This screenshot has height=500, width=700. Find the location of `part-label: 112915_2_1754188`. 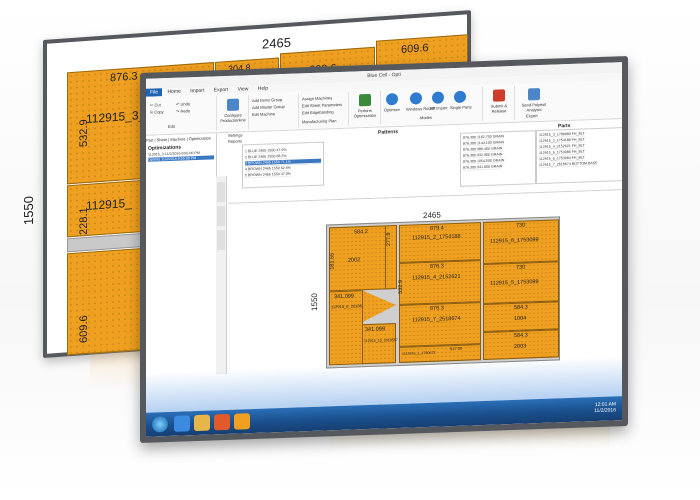

part-label: 112915_2_1754188 is located at coordinates (436, 237).